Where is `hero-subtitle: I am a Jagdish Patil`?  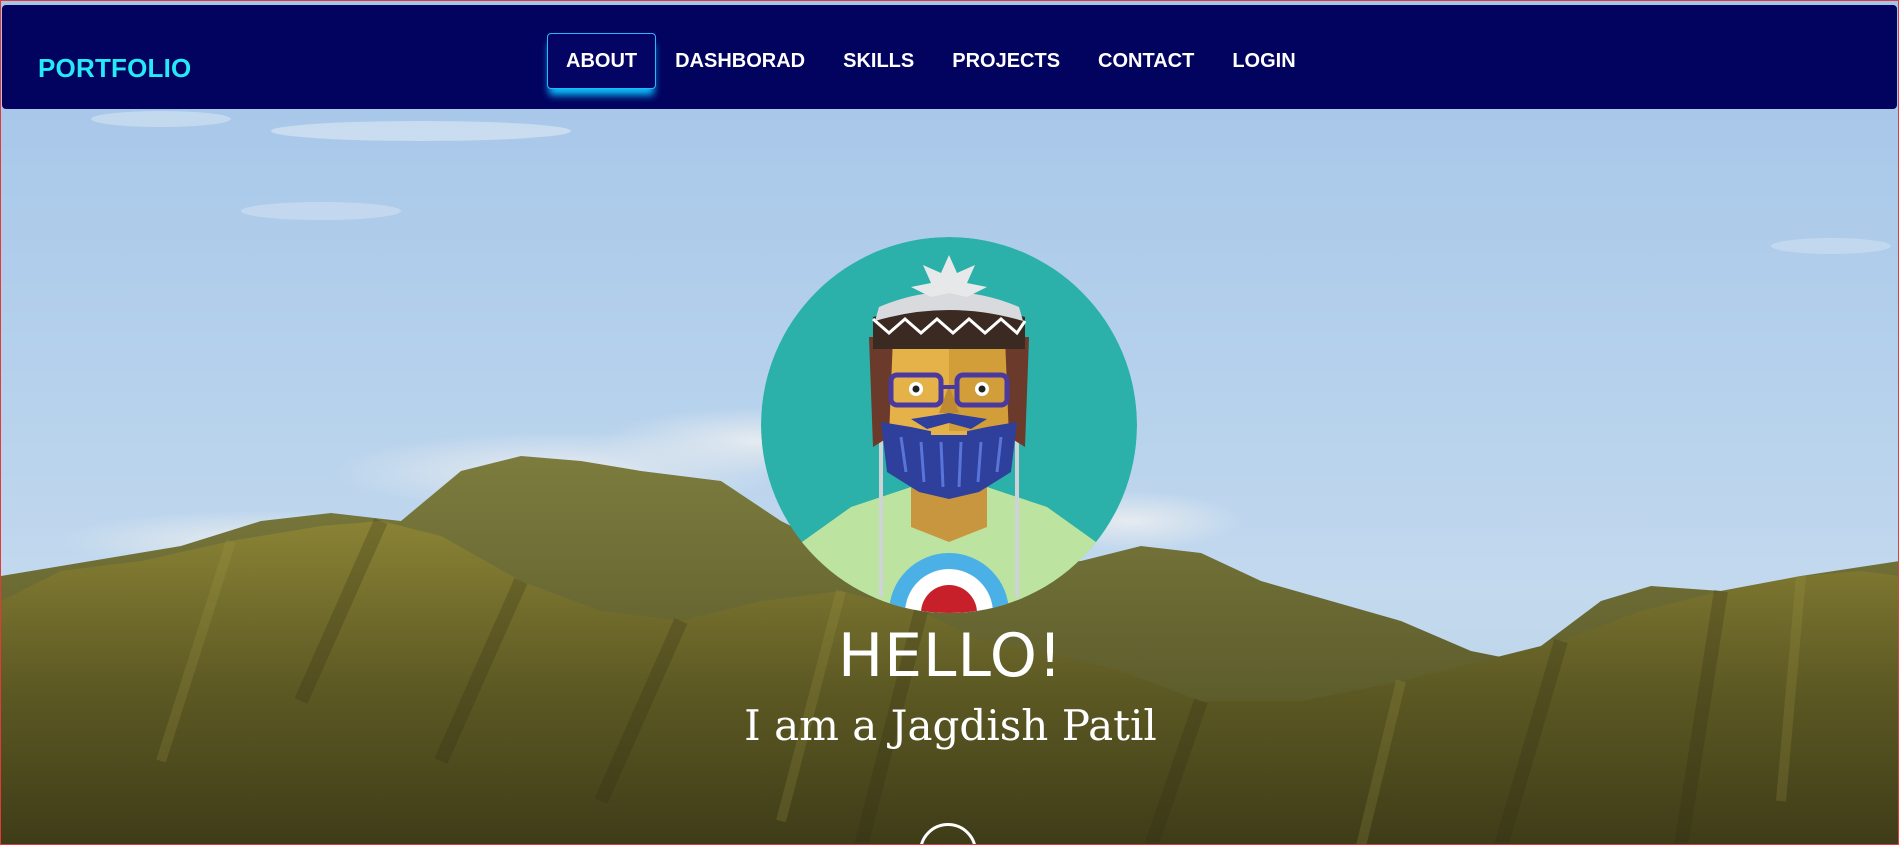 hero-subtitle: I am a Jagdish Patil is located at coordinates (950, 725).